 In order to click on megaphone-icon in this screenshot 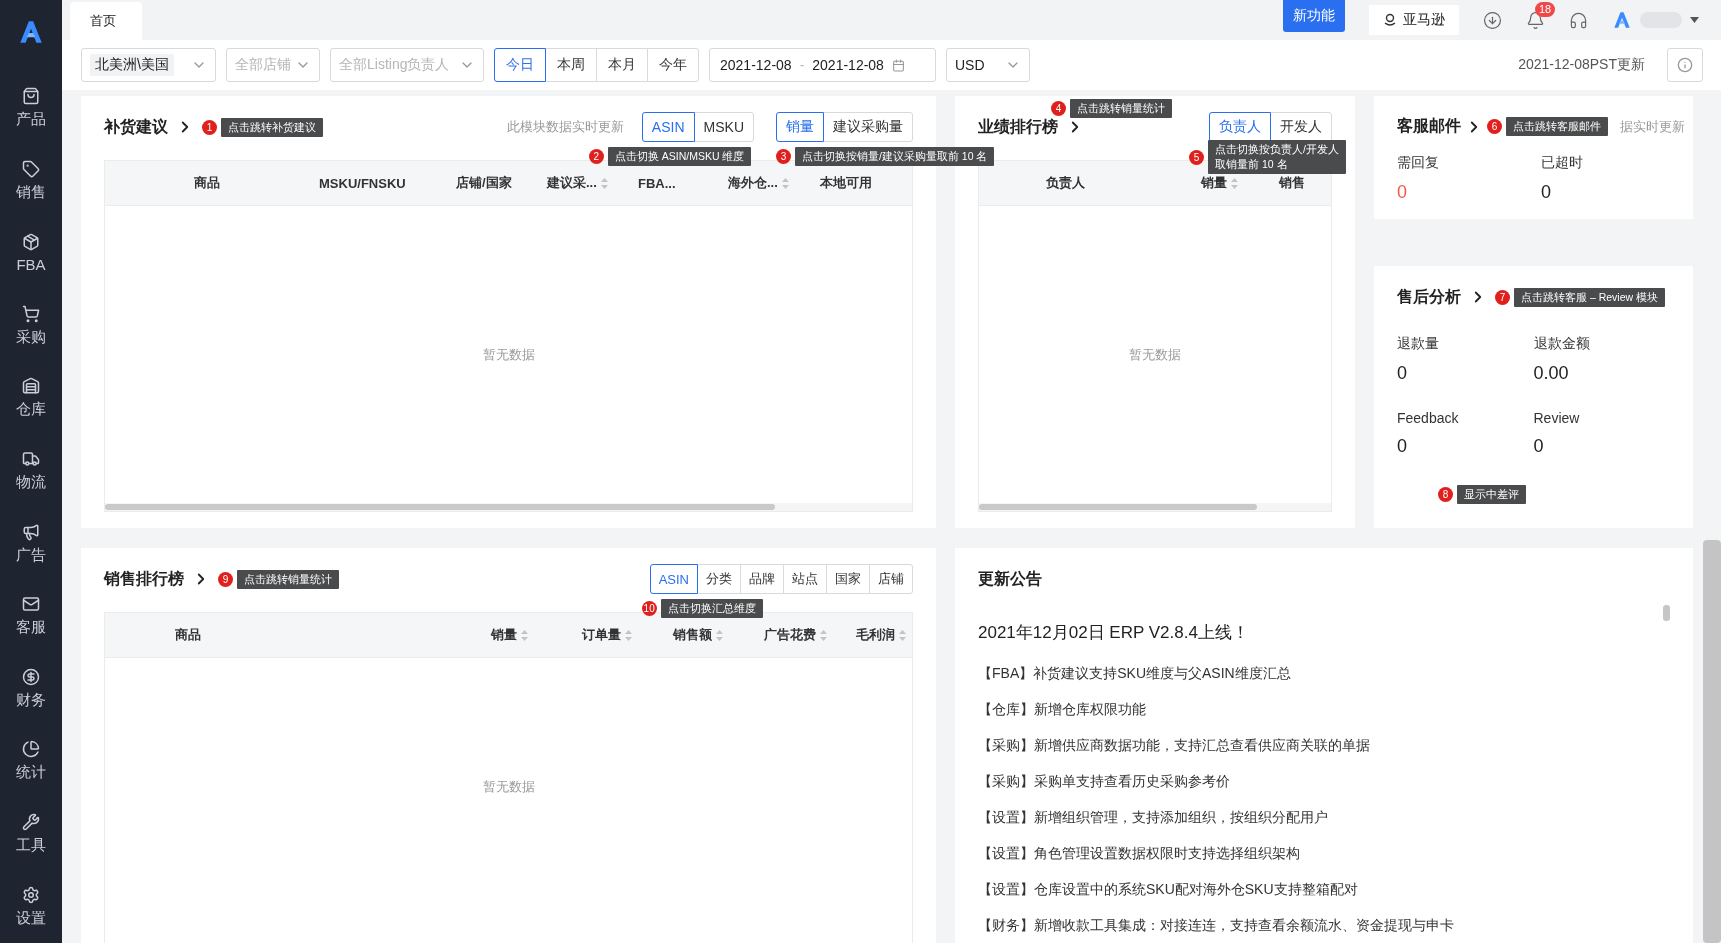, I will do `click(31, 531)`.